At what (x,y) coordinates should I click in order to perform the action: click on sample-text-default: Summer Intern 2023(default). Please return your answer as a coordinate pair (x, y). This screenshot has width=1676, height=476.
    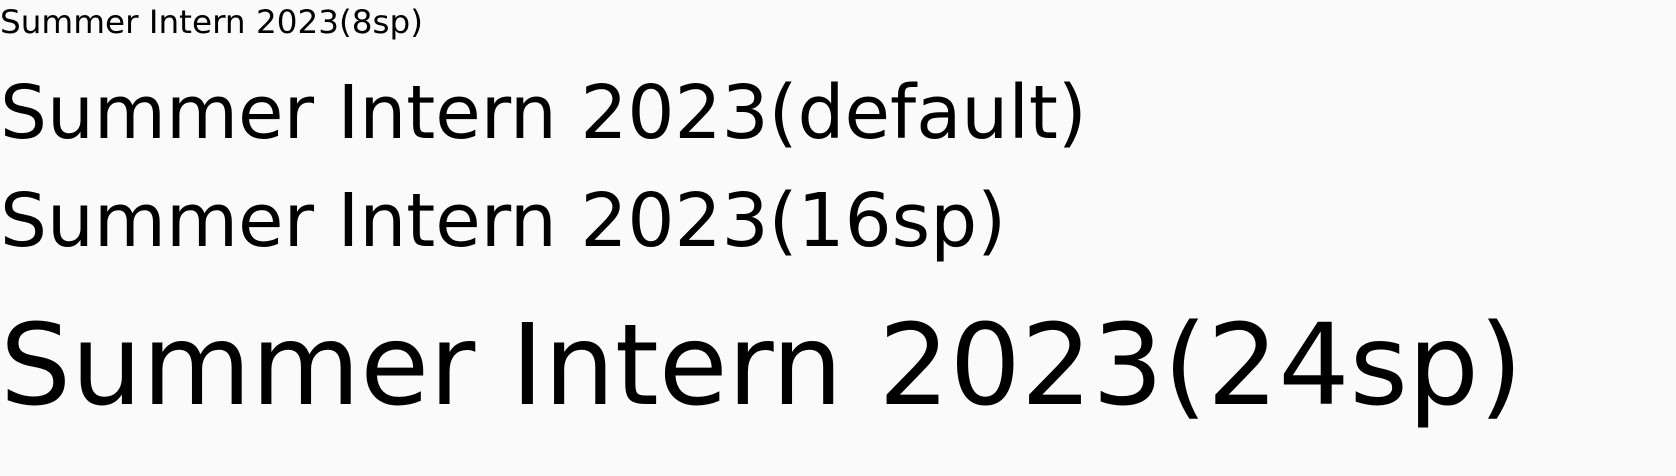
    Looking at the image, I should click on (543, 113).